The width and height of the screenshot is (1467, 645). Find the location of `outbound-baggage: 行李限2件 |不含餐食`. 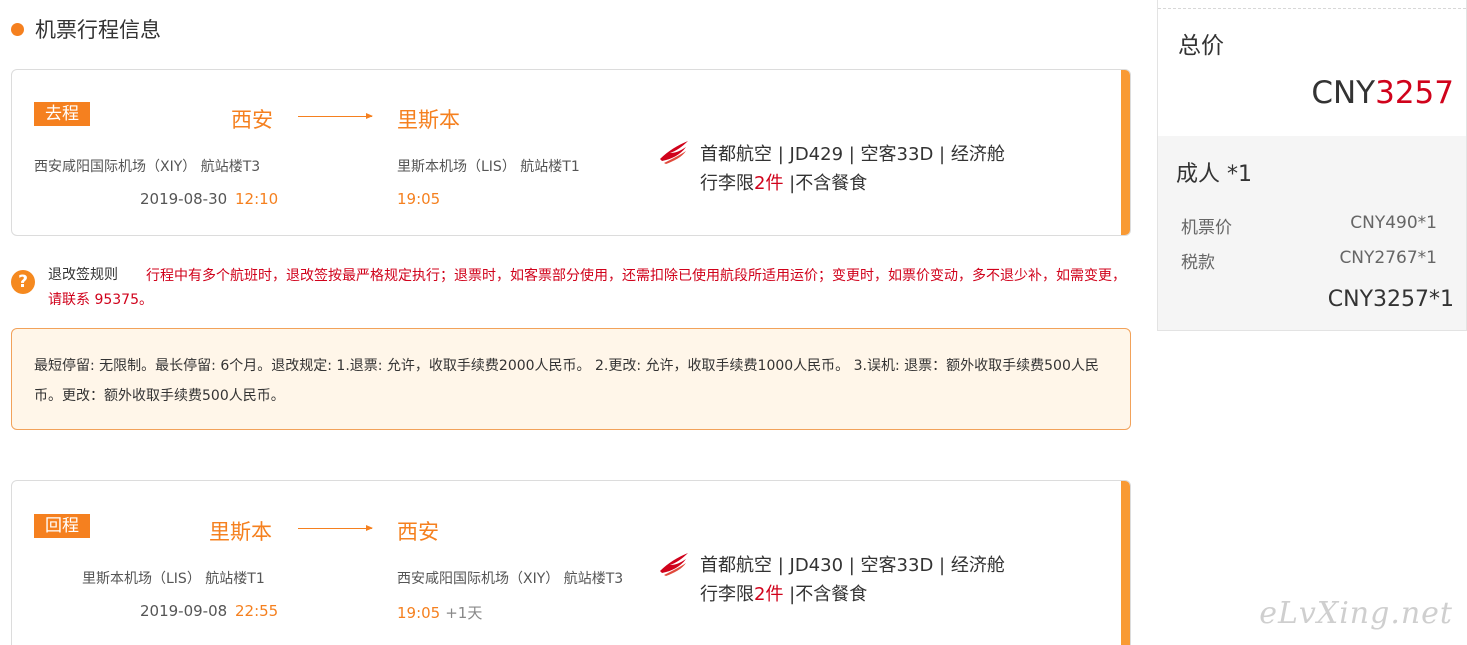

outbound-baggage: 行李限2件 |不含餐食 is located at coordinates (784, 183).